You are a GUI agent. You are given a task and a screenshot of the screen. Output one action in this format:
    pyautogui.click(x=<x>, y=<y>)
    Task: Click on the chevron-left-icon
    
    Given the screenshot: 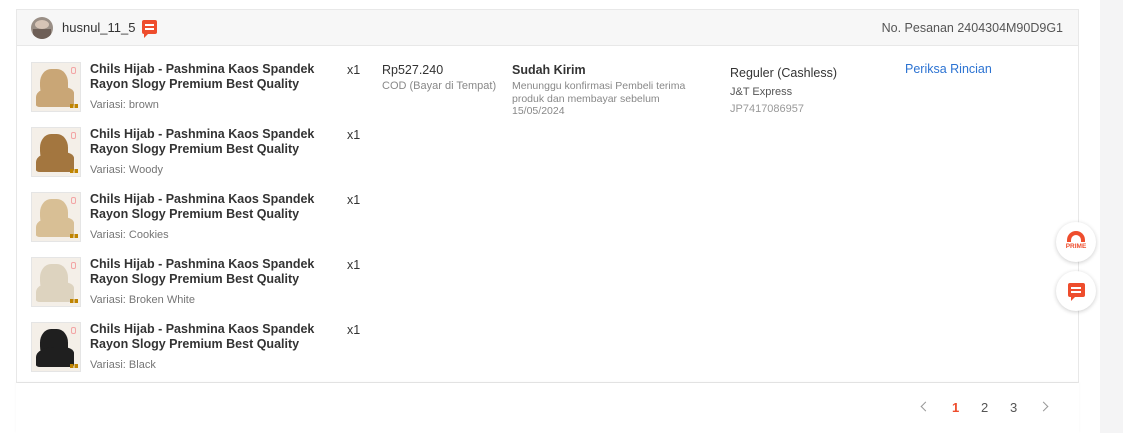 What is the action you would take?
    pyautogui.click(x=925, y=406)
    